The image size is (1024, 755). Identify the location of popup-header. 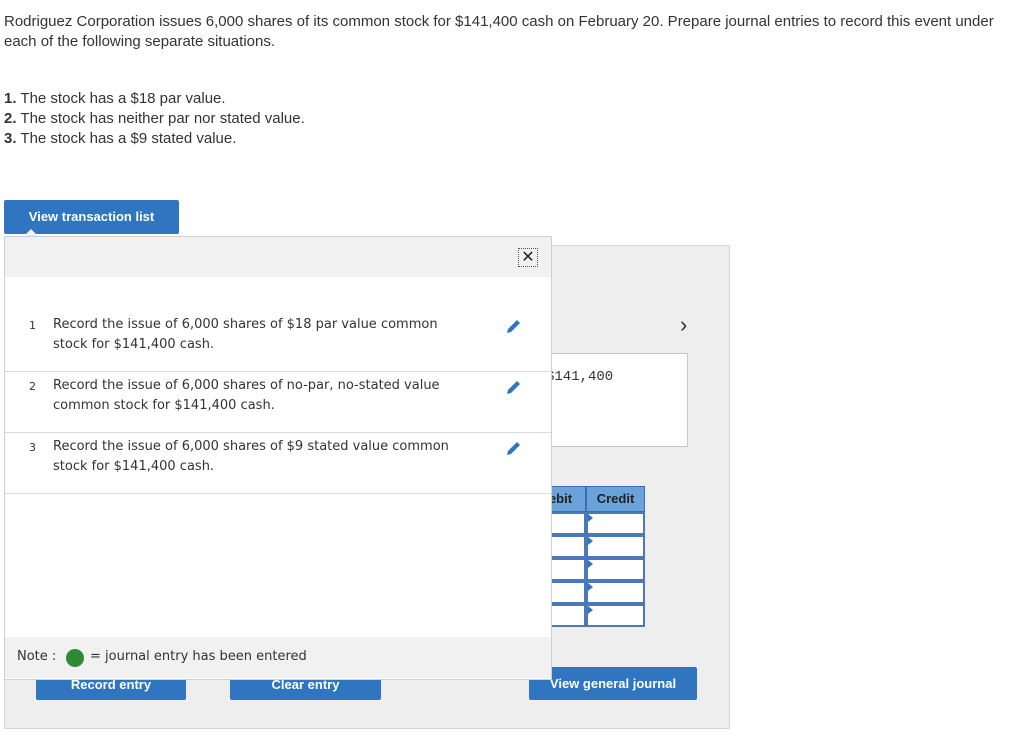
(278, 257).